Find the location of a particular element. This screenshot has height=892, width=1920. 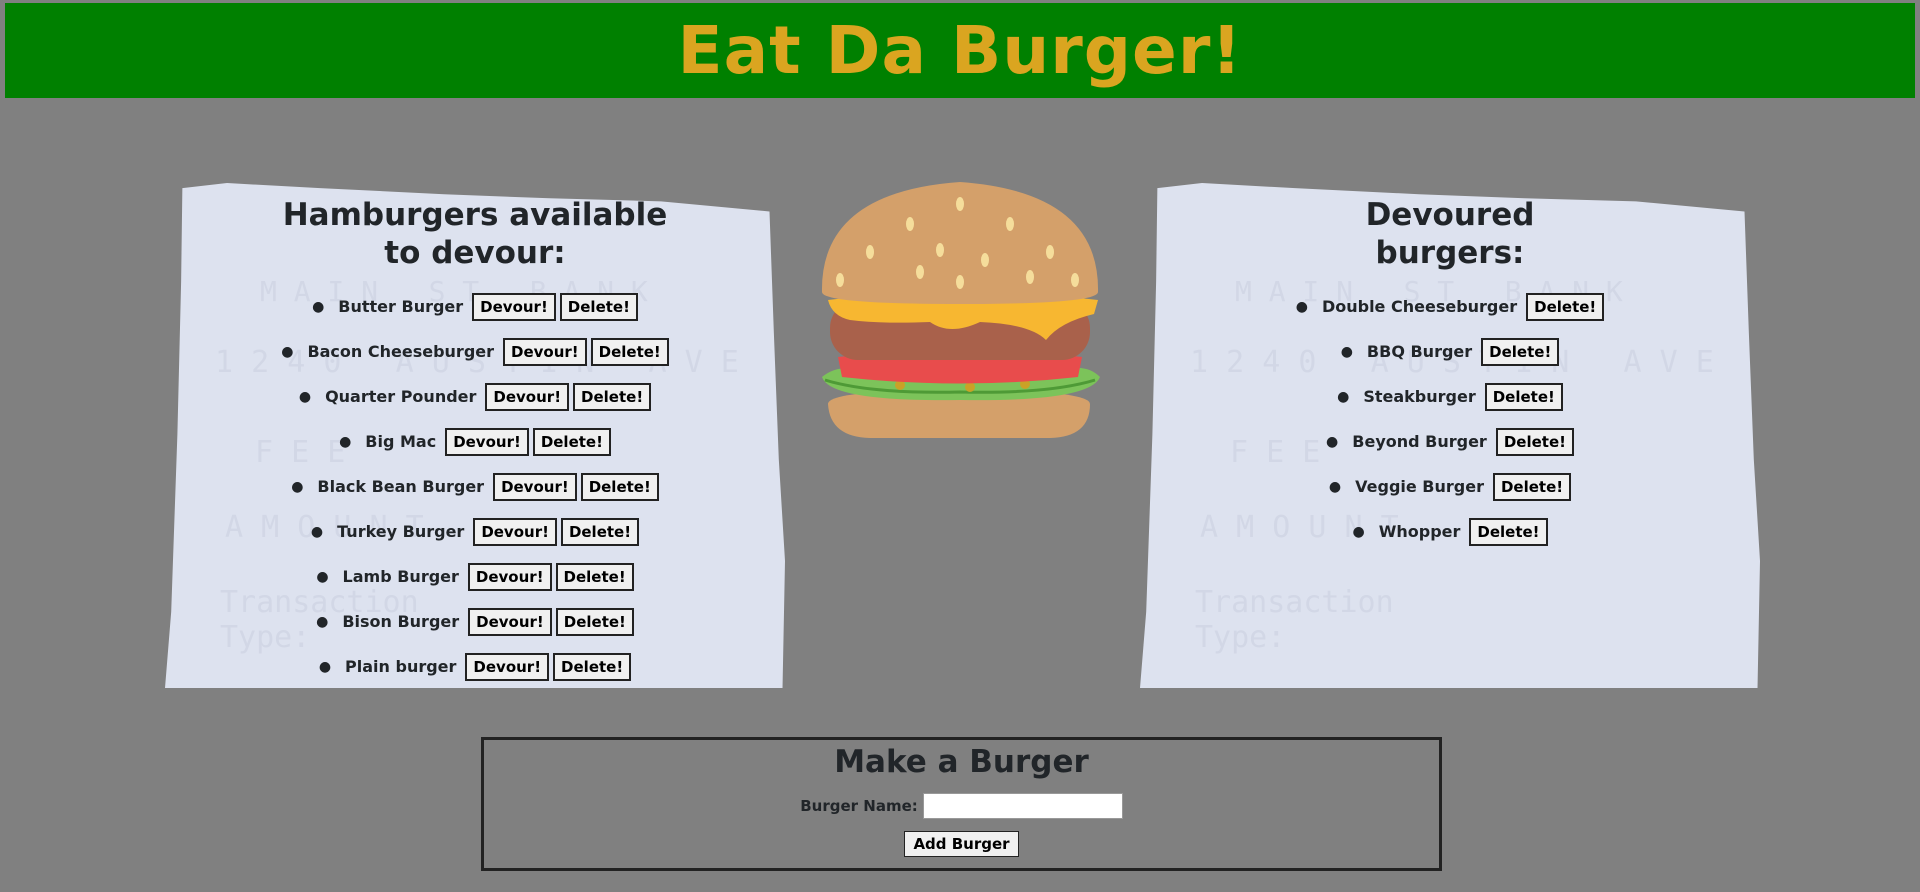

available-burger-item: ● Lamb Burger Devour! Delete! is located at coordinates (475, 576).